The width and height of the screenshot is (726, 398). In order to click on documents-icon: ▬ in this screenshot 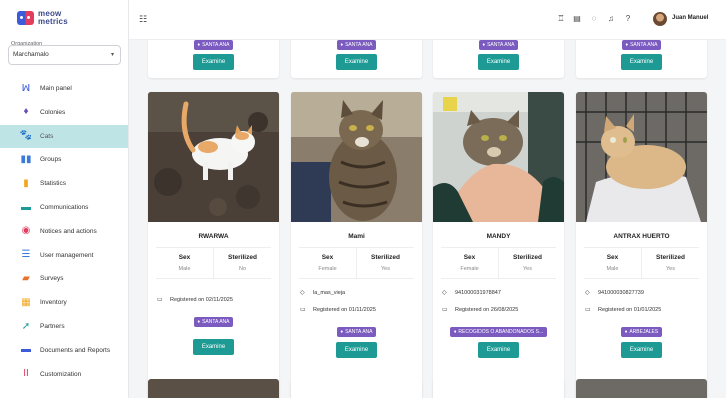, I will do `click(26, 350)`.